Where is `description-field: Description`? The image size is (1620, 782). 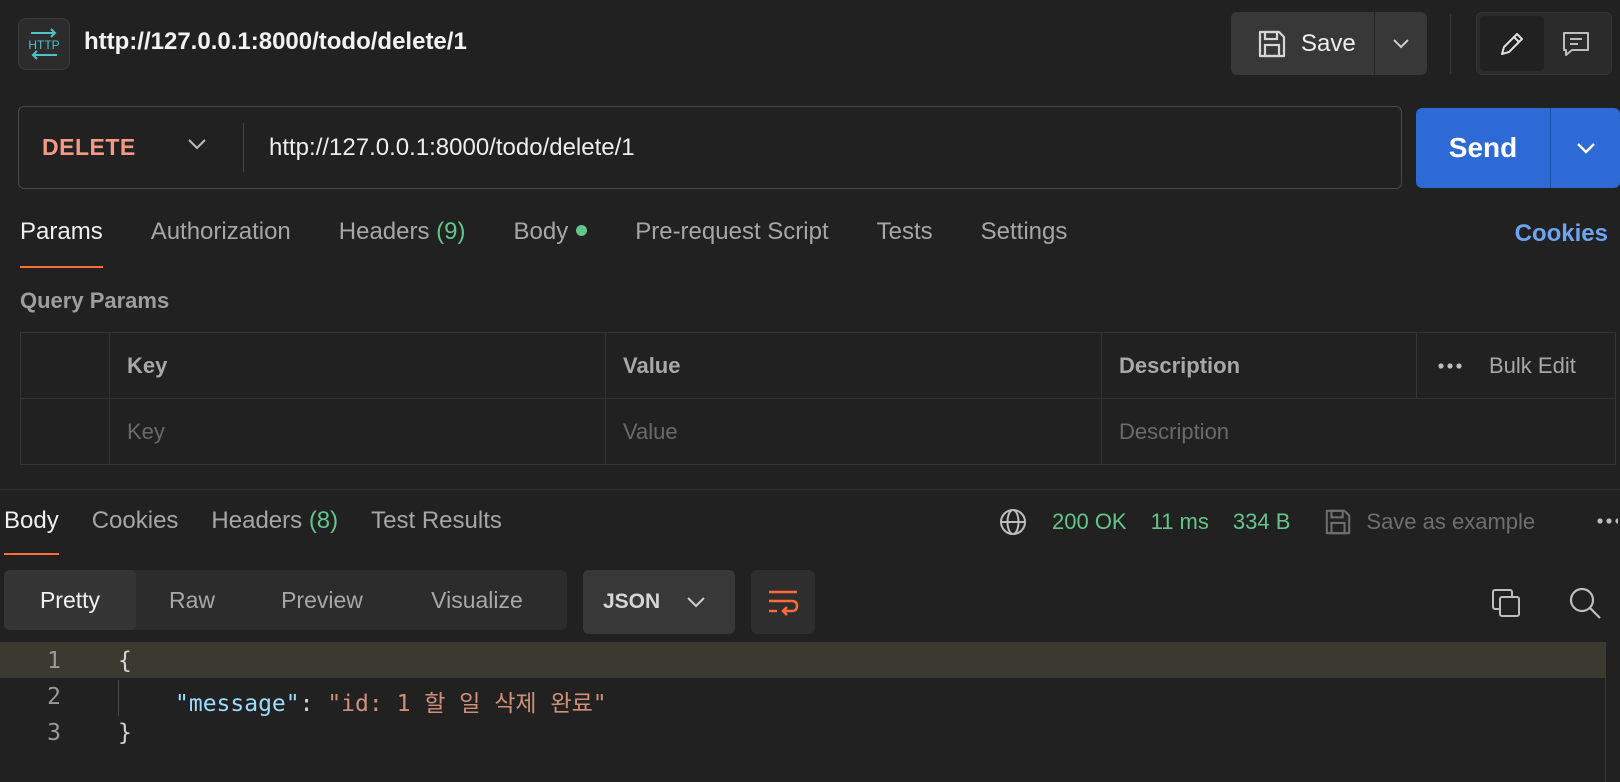 description-field: Description is located at coordinates (1358, 432).